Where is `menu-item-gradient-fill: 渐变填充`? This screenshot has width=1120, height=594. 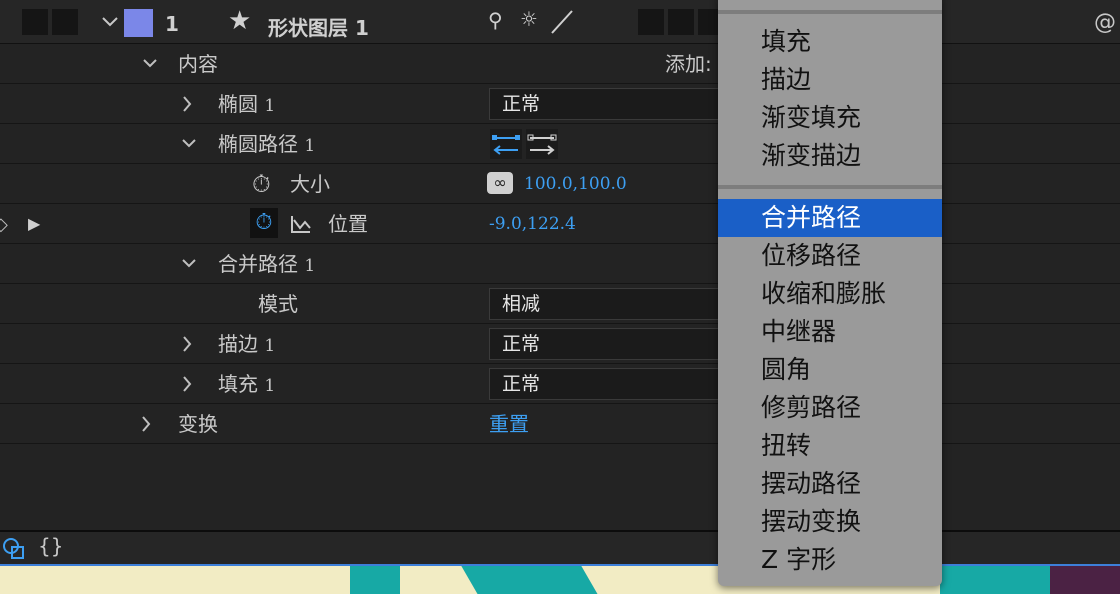 menu-item-gradient-fill: 渐变填充 is located at coordinates (830, 118).